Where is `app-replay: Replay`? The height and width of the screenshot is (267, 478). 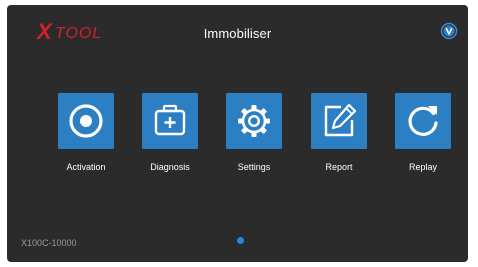
app-replay: Replay is located at coordinates (423, 138).